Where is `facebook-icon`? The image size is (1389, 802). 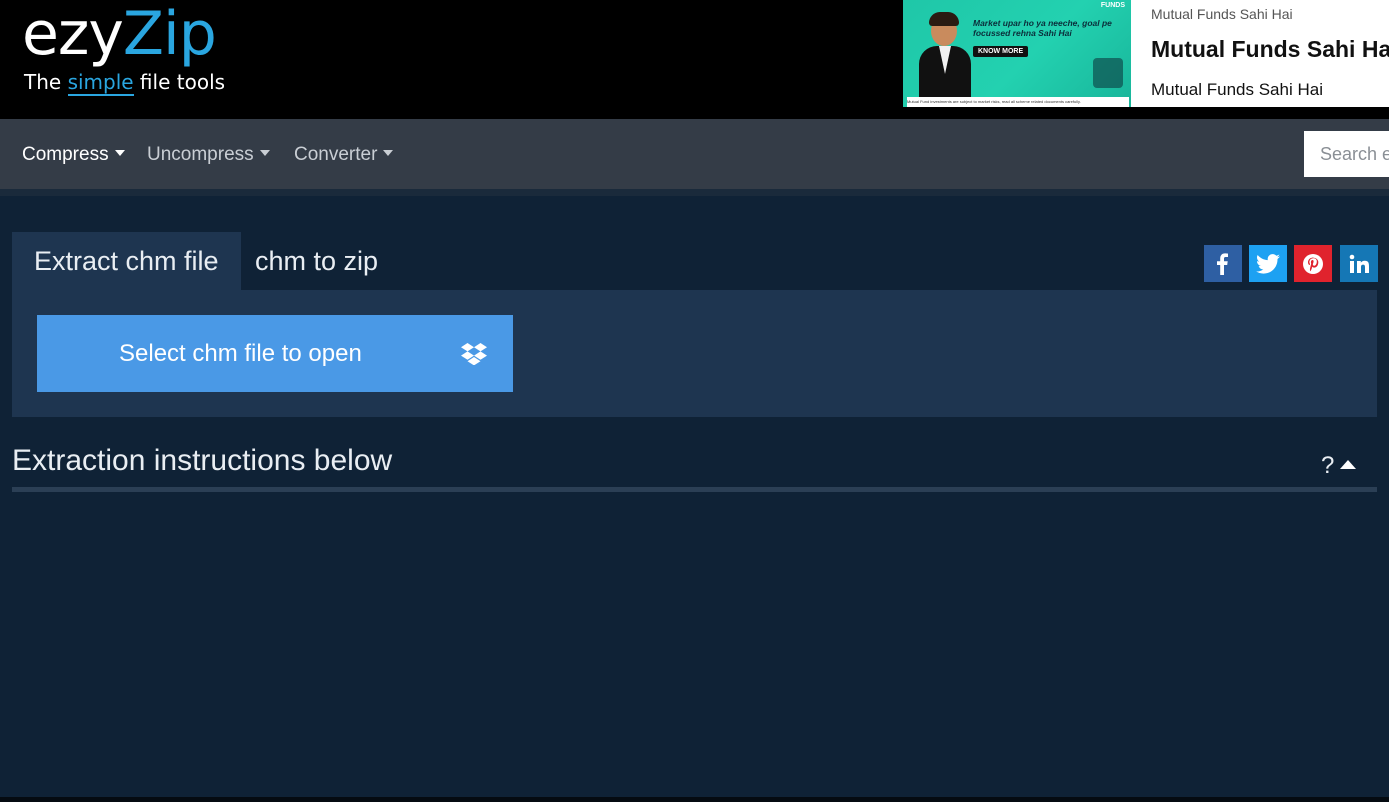 facebook-icon is located at coordinates (1222, 263).